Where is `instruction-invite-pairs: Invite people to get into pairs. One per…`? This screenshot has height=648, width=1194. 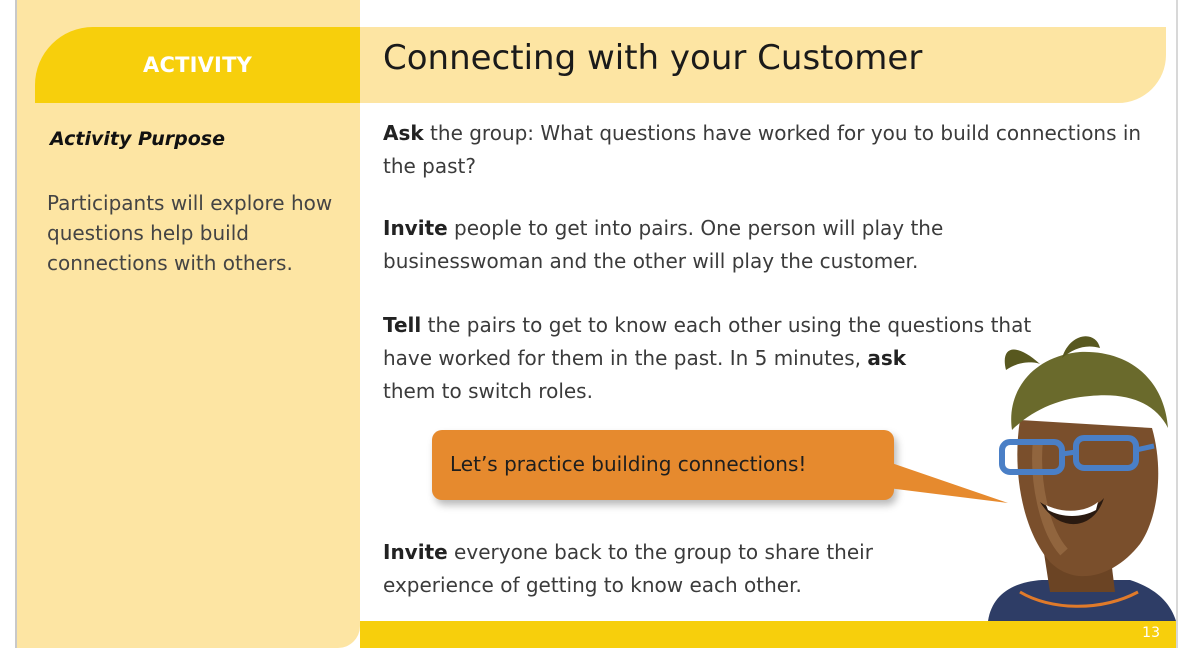 instruction-invite-pairs: Invite people to get into pairs. One per… is located at coordinates (713, 245).